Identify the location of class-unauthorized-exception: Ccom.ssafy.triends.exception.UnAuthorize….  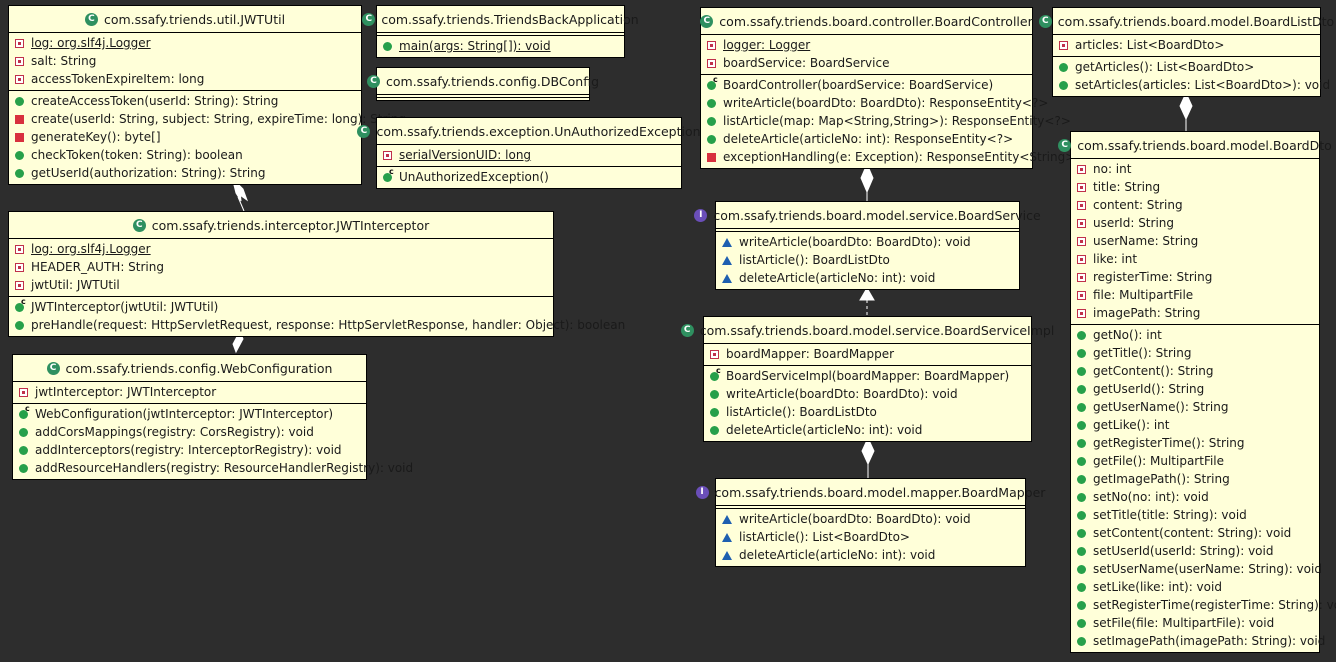
(529, 153).